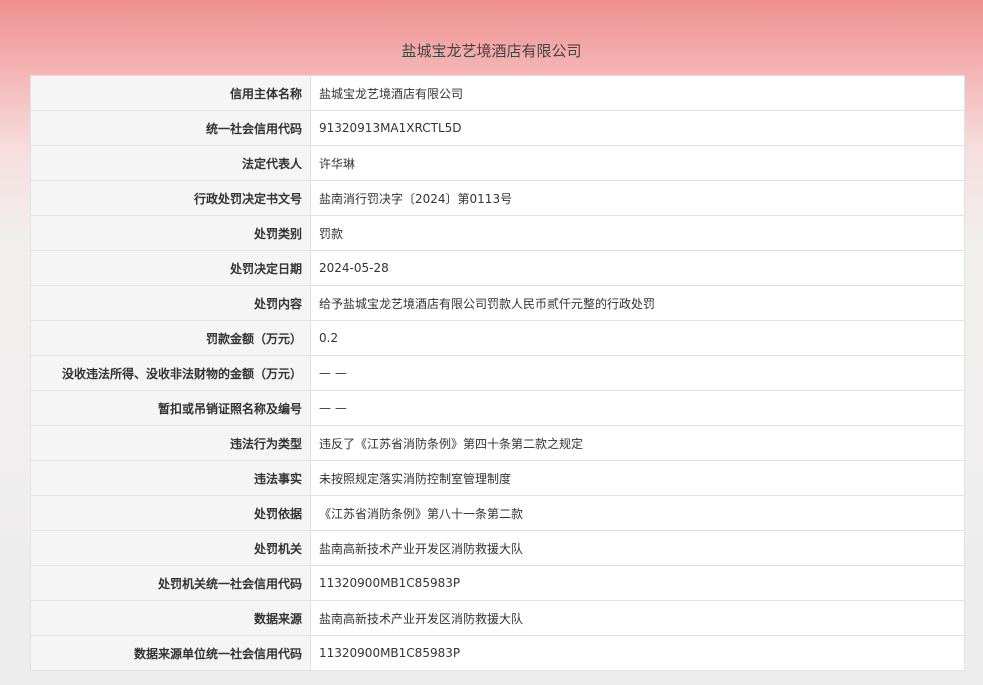 Image resolution: width=983 pixels, height=685 pixels. I want to click on row-label: 违法事实, so click(170, 478).